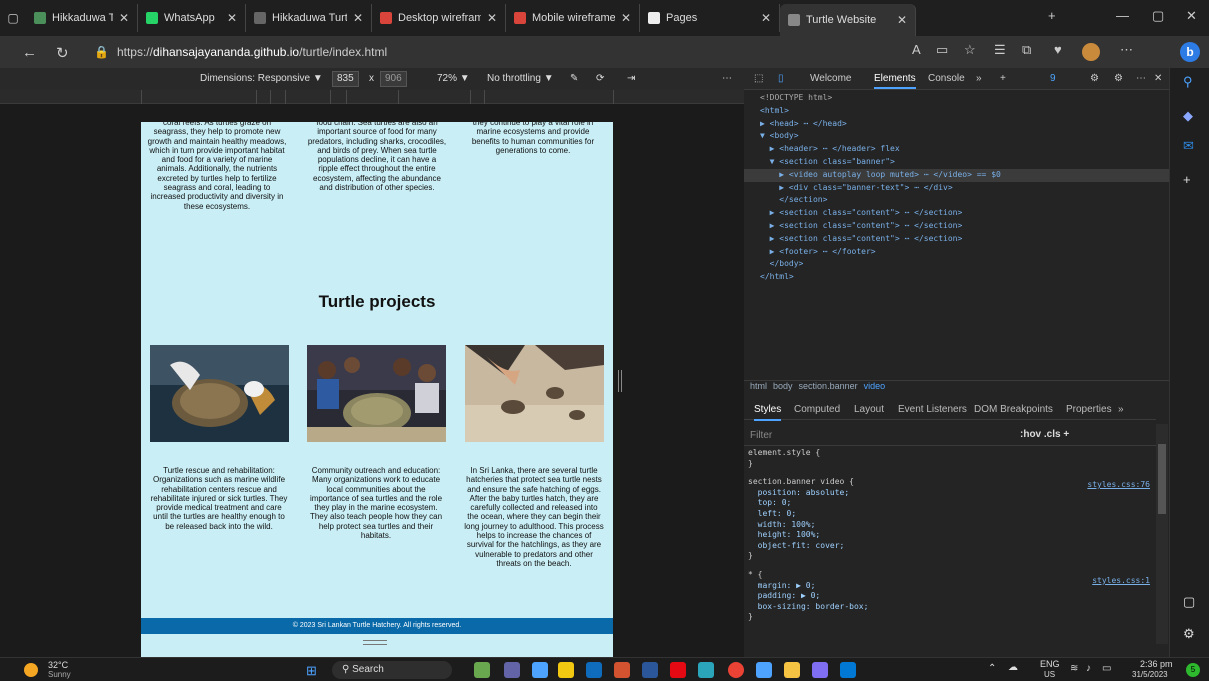 Image resolution: width=1209 pixels, height=681 pixels. Describe the element at coordinates (453, 78) in the screenshot. I see `zoom-select: 72% ▼` at that location.